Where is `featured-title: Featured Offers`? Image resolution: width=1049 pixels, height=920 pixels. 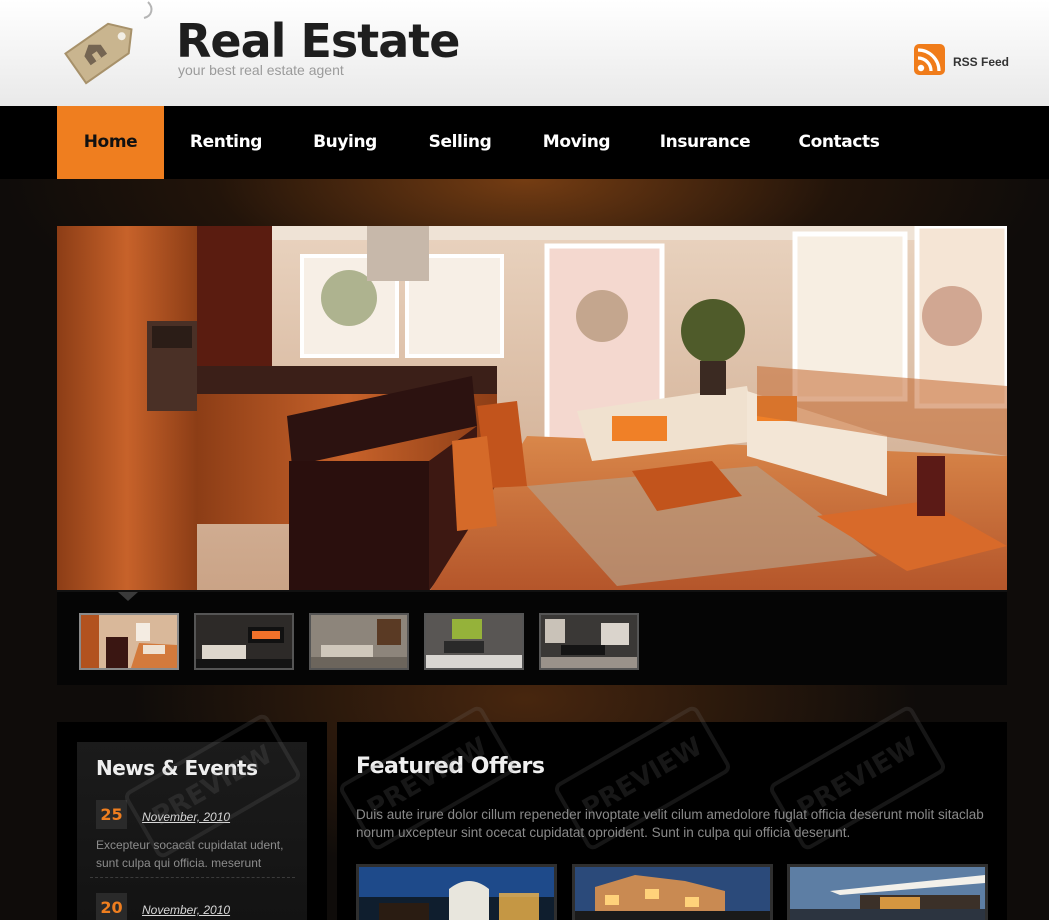
featured-title: Featured Offers is located at coordinates (450, 766).